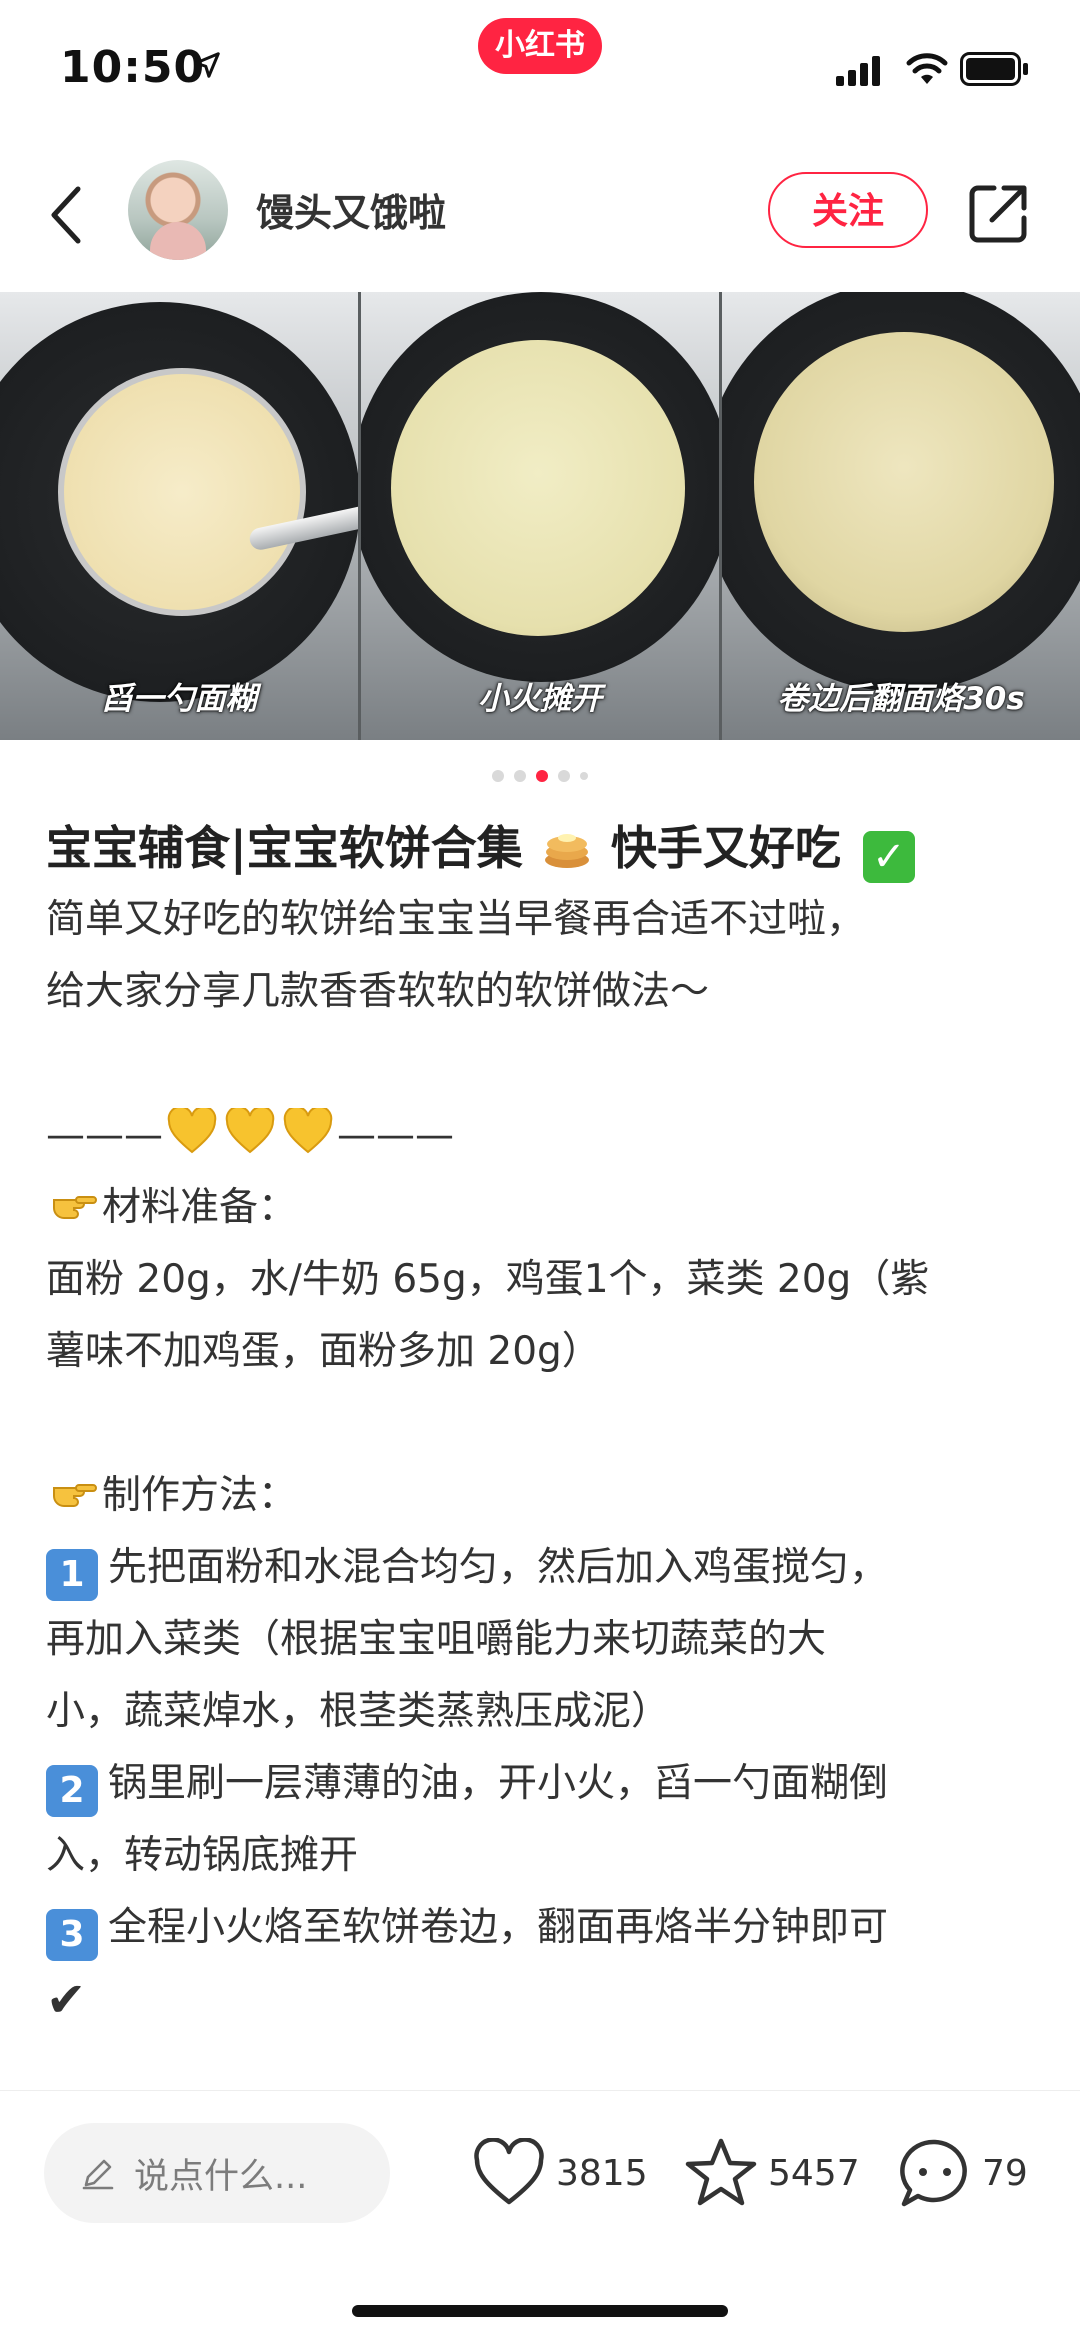  What do you see at coordinates (498, 1783) in the screenshot?
I see `step-2-text: 锅里刷一层薄薄的油，开小火，舀一勺面糊倒` at bounding box center [498, 1783].